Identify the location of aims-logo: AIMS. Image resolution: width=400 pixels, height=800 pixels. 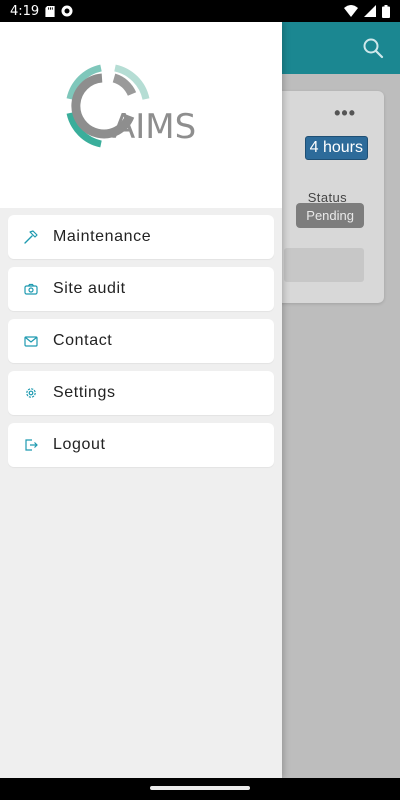
(131, 106).